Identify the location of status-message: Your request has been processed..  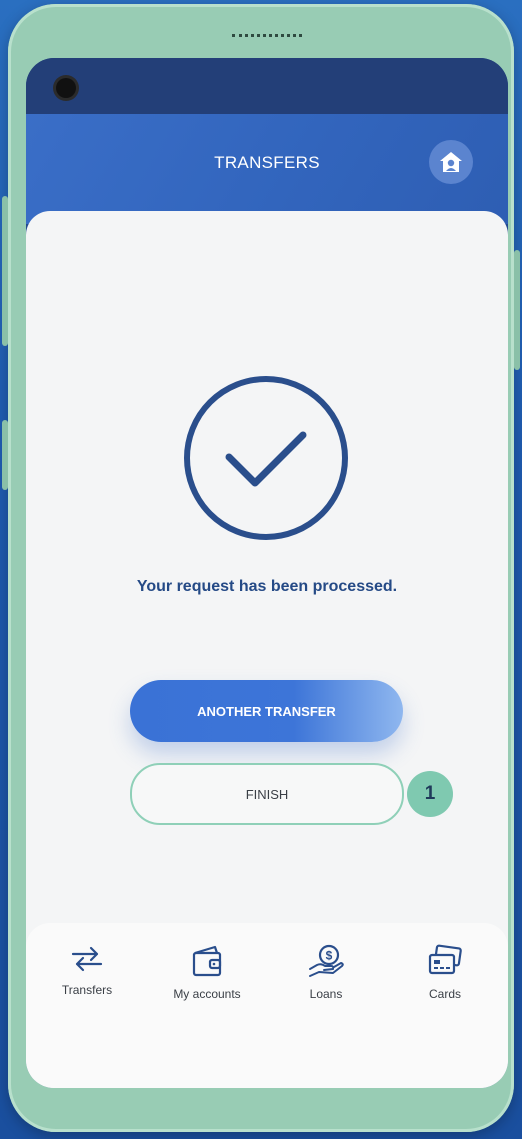
(267, 586).